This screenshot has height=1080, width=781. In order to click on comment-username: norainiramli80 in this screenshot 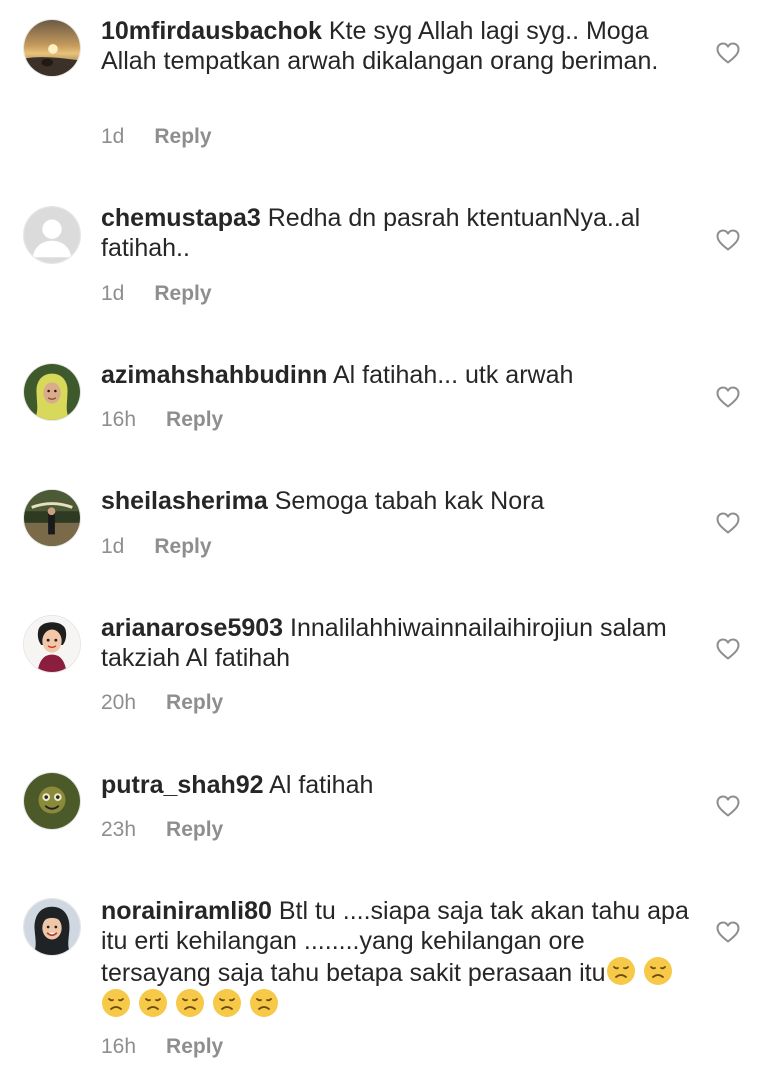, I will do `click(186, 911)`.